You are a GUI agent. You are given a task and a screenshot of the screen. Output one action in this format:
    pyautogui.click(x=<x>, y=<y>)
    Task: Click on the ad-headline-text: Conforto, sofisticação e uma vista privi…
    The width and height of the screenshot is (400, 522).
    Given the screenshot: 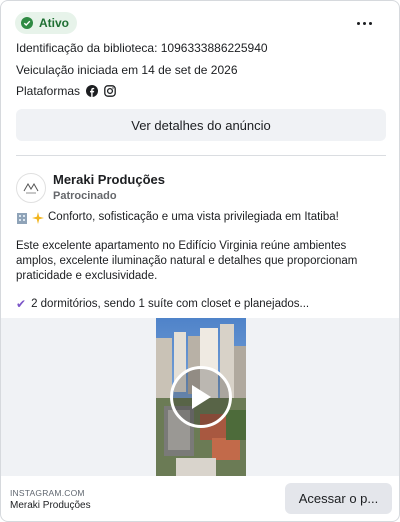 What is the action you would take?
    pyautogui.click(x=193, y=217)
    